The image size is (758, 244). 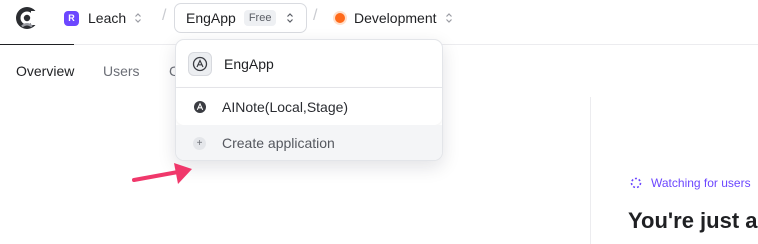 I want to click on loading-spinner-icon, so click(x=636, y=183).